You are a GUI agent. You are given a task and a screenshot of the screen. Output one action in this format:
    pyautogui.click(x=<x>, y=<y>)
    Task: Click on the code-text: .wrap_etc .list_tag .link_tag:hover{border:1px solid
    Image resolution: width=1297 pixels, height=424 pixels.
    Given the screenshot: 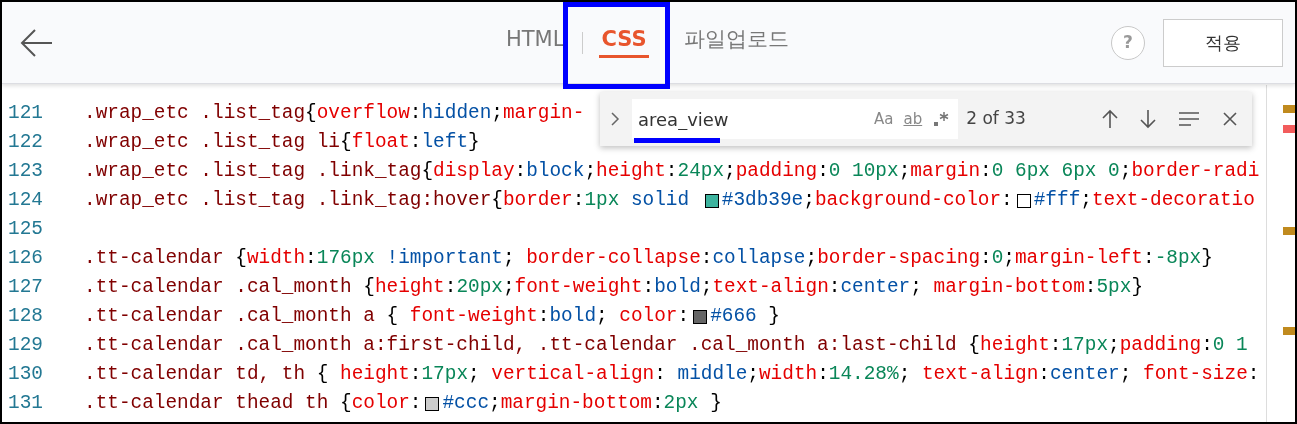 What is the action you would take?
    pyautogui.click(x=387, y=200)
    